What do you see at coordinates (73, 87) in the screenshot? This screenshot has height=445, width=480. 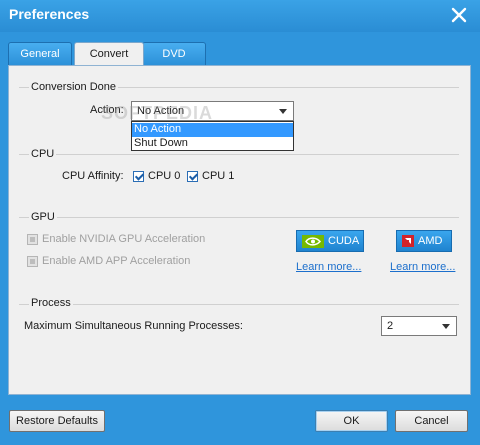 I see `conversion-done-title: Conversion Done` at bounding box center [73, 87].